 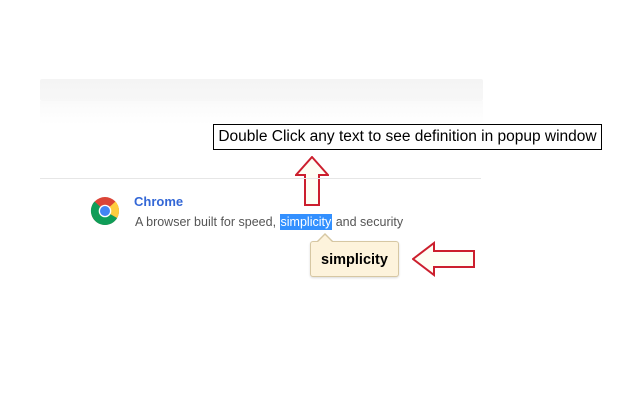 What do you see at coordinates (312, 181) in the screenshot?
I see `arrow-up-icon` at bounding box center [312, 181].